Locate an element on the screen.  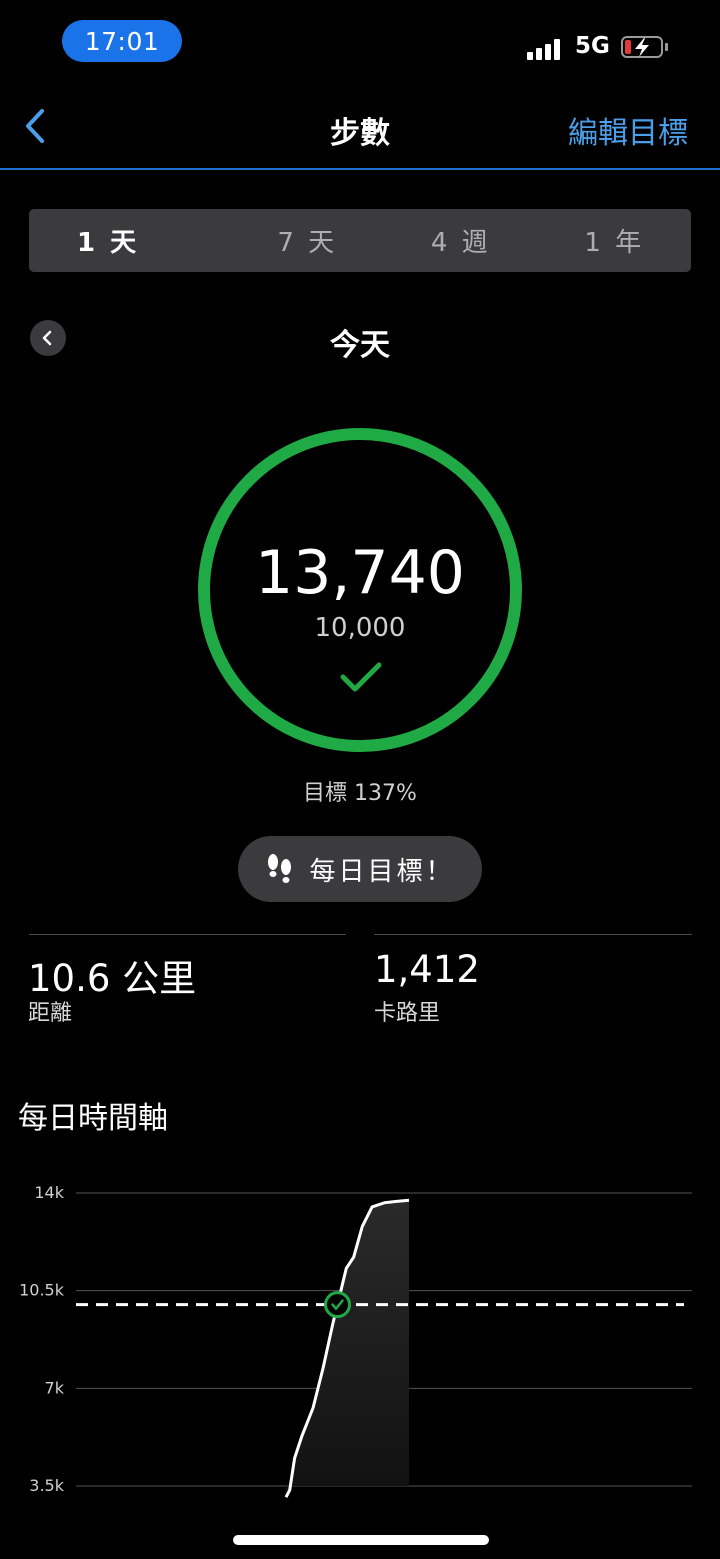
period-tabs: 1 天 7 天 4 週 1 年 is located at coordinates (360, 240).